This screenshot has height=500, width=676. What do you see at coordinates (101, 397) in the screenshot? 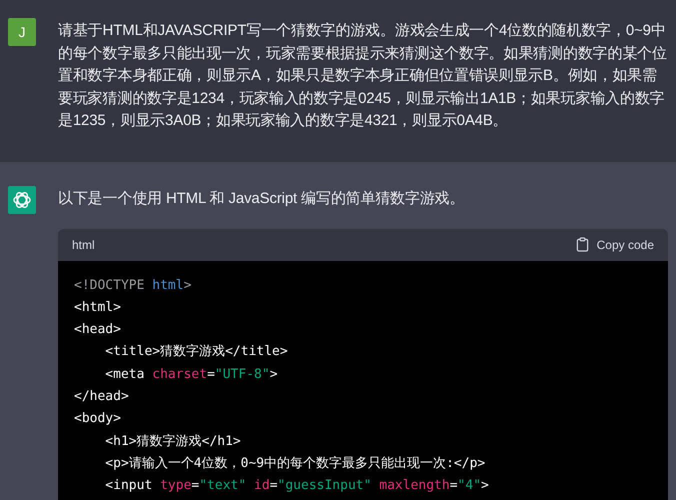
I see `code-line: </head>` at bounding box center [101, 397].